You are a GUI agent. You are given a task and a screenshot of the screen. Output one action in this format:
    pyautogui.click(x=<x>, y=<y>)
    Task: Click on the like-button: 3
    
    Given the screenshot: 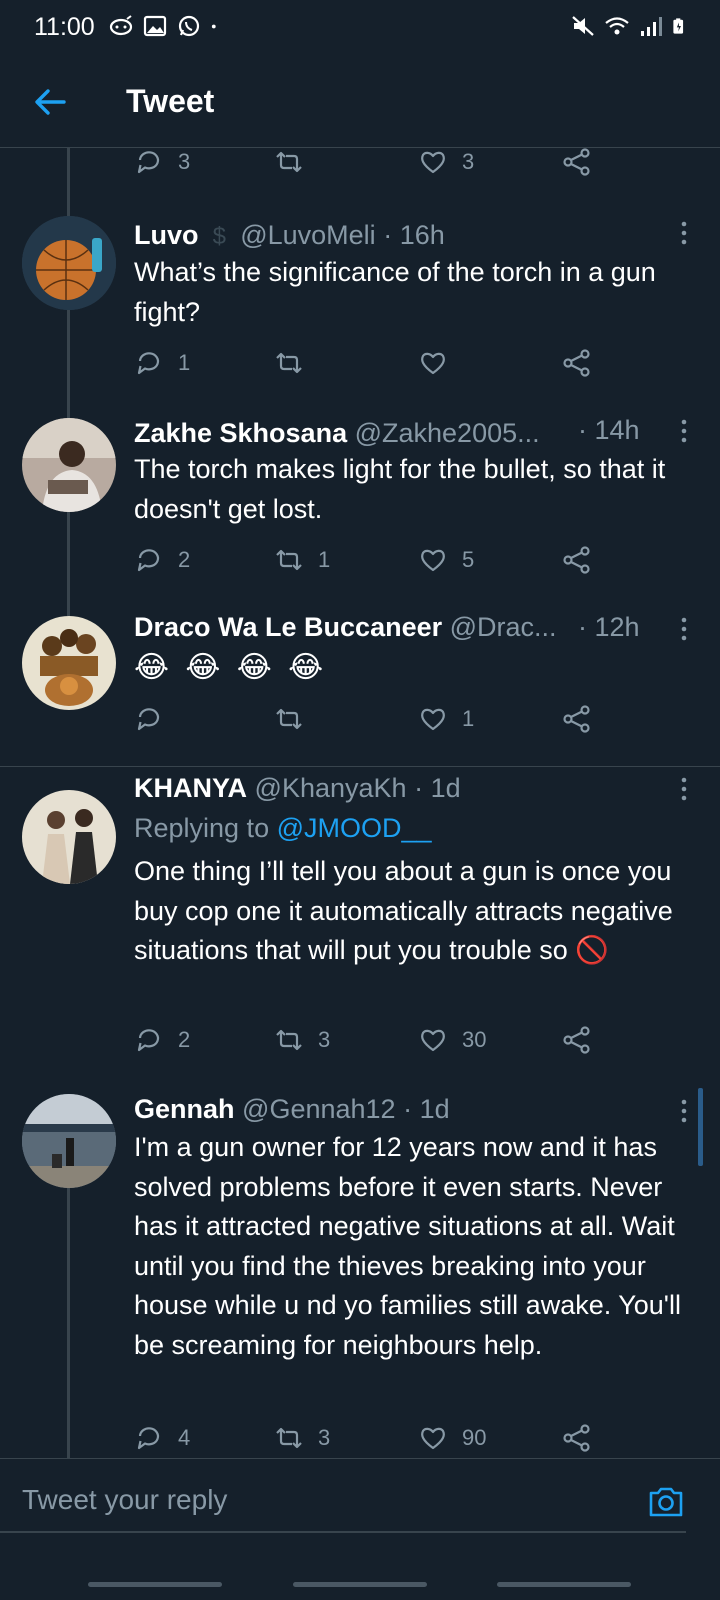 What is the action you would take?
    pyautogui.click(x=446, y=162)
    